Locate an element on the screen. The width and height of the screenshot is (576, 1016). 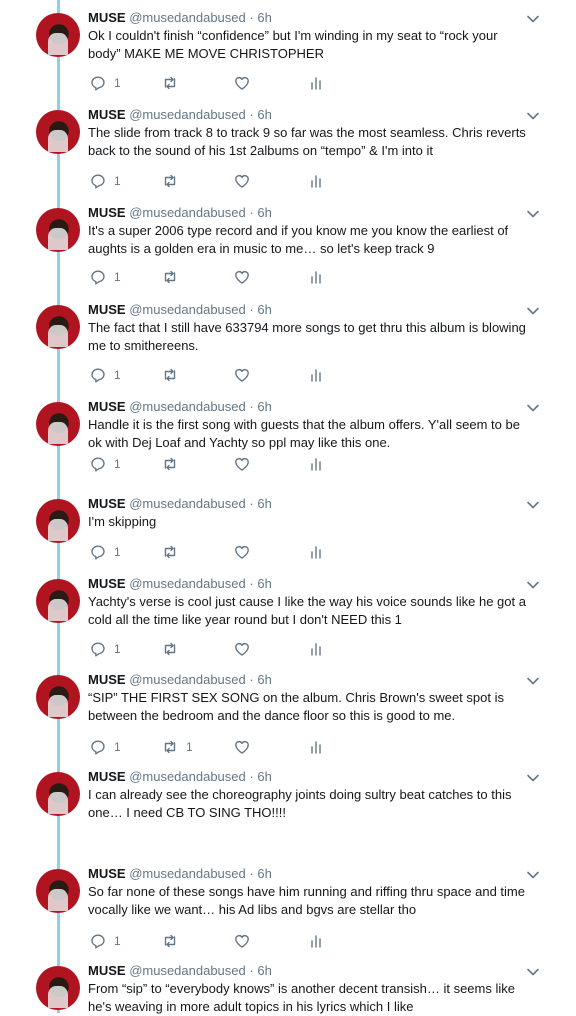
retweet-button: 1 is located at coordinates (177, 747).